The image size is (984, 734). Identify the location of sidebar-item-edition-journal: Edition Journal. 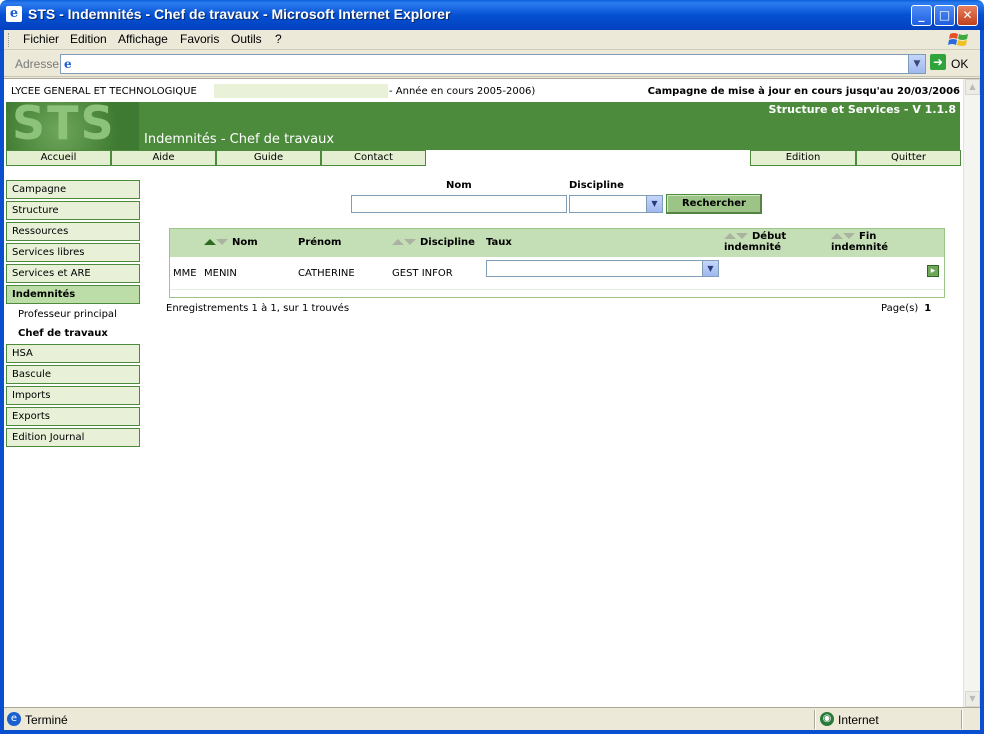
(73, 437).